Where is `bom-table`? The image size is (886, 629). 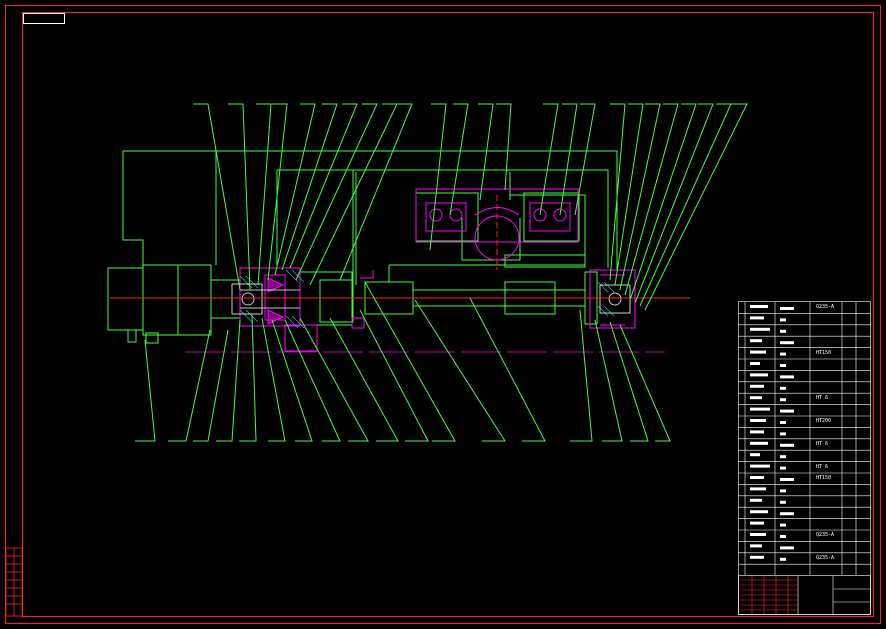 bom-table is located at coordinates (804, 458).